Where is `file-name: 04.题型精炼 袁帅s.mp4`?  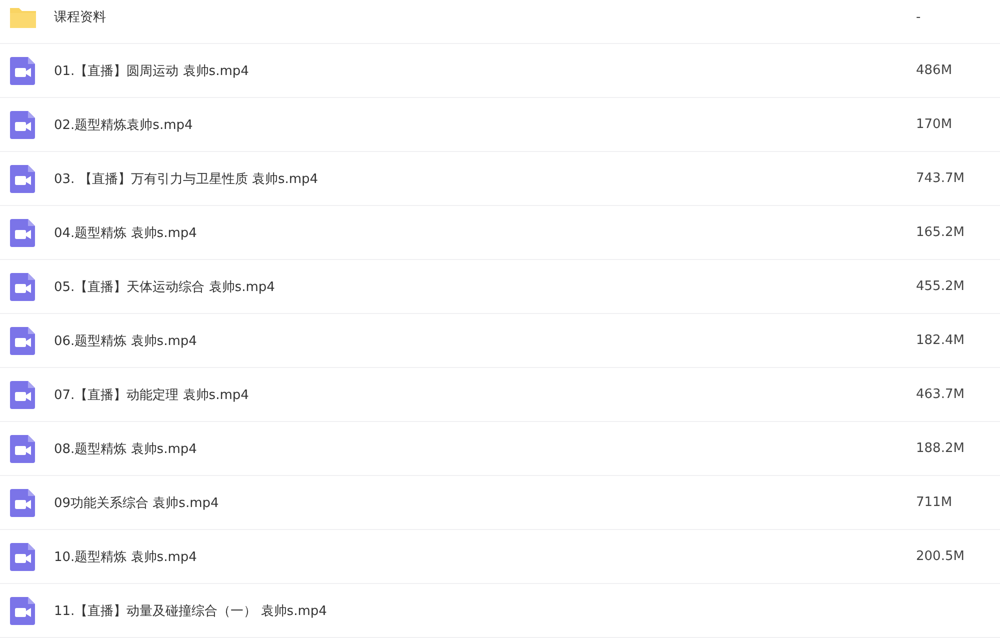
file-name: 04.题型精炼 袁帅s.mp4 is located at coordinates (485, 233).